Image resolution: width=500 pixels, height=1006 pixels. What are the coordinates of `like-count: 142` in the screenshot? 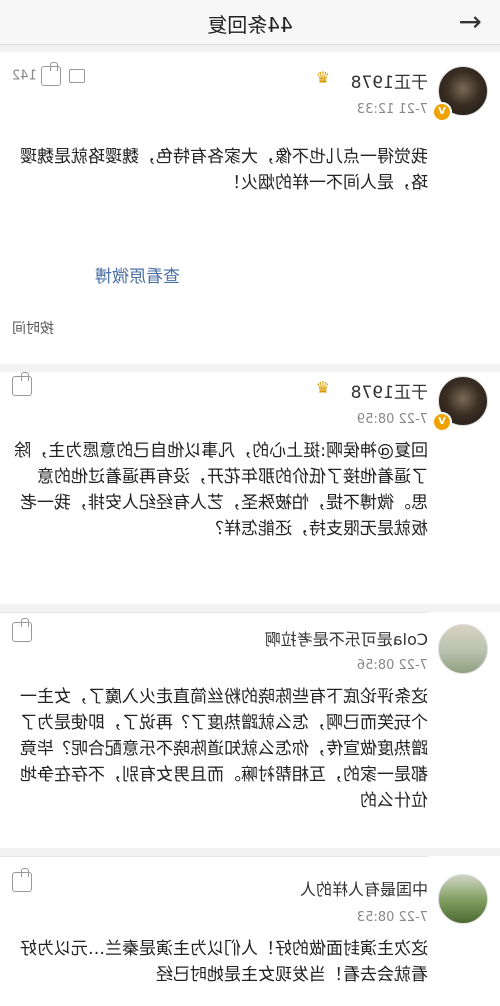 It's located at (24, 76).